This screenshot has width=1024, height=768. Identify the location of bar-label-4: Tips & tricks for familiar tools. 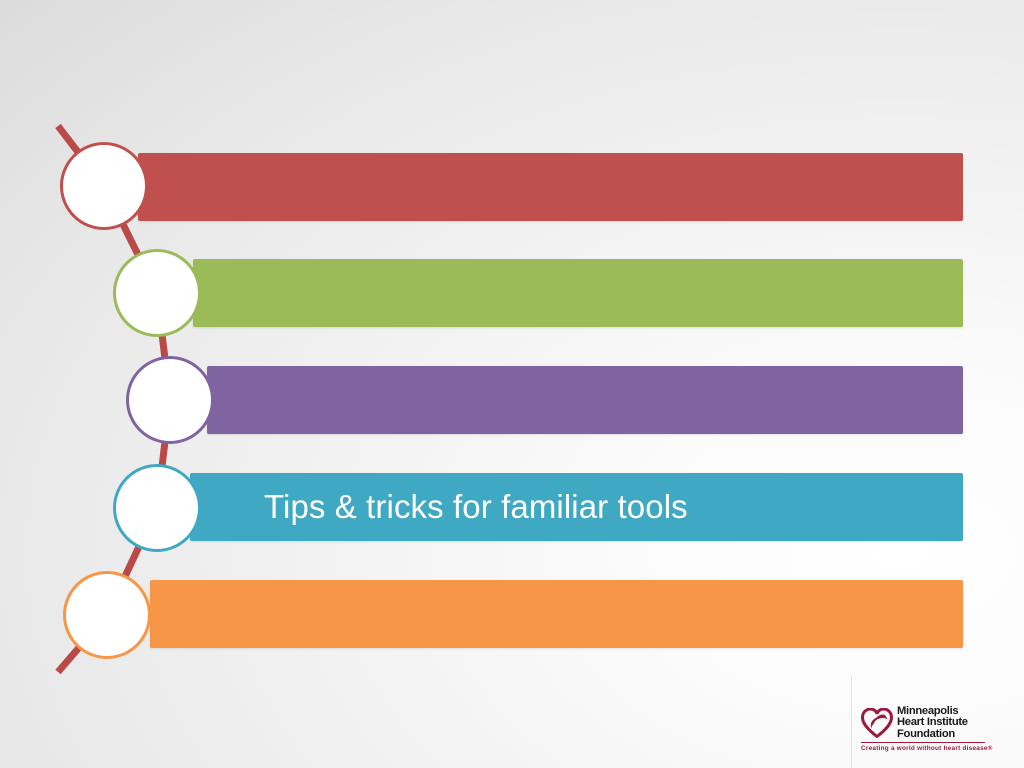
(476, 506).